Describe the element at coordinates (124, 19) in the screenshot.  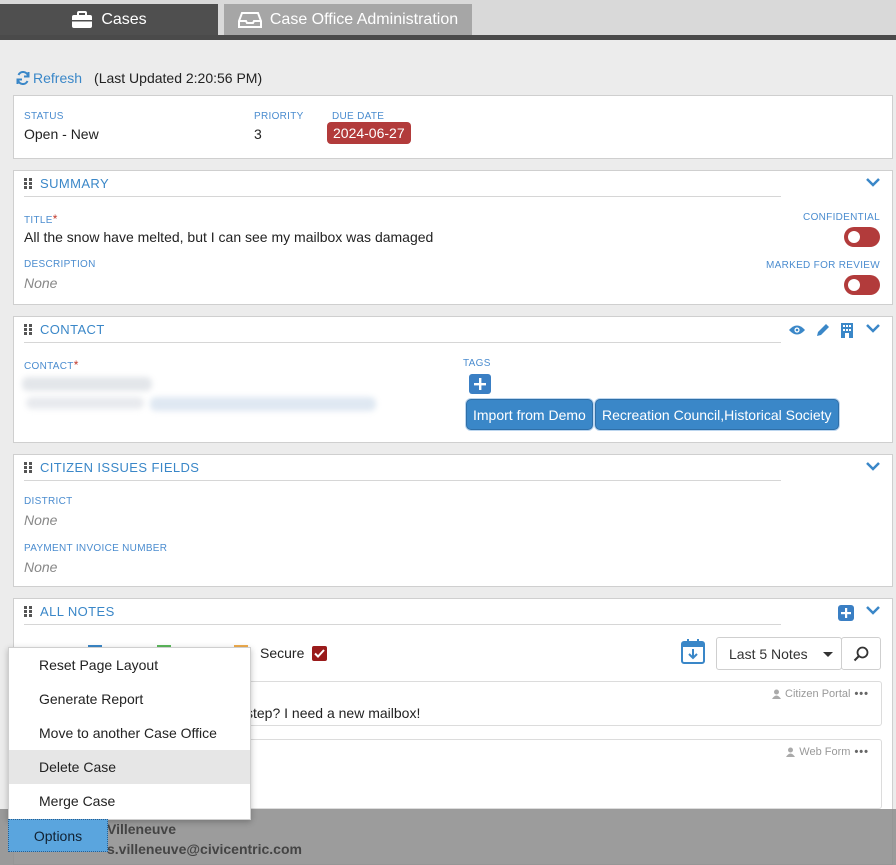
I see `tab-cases-label: Cases` at that location.